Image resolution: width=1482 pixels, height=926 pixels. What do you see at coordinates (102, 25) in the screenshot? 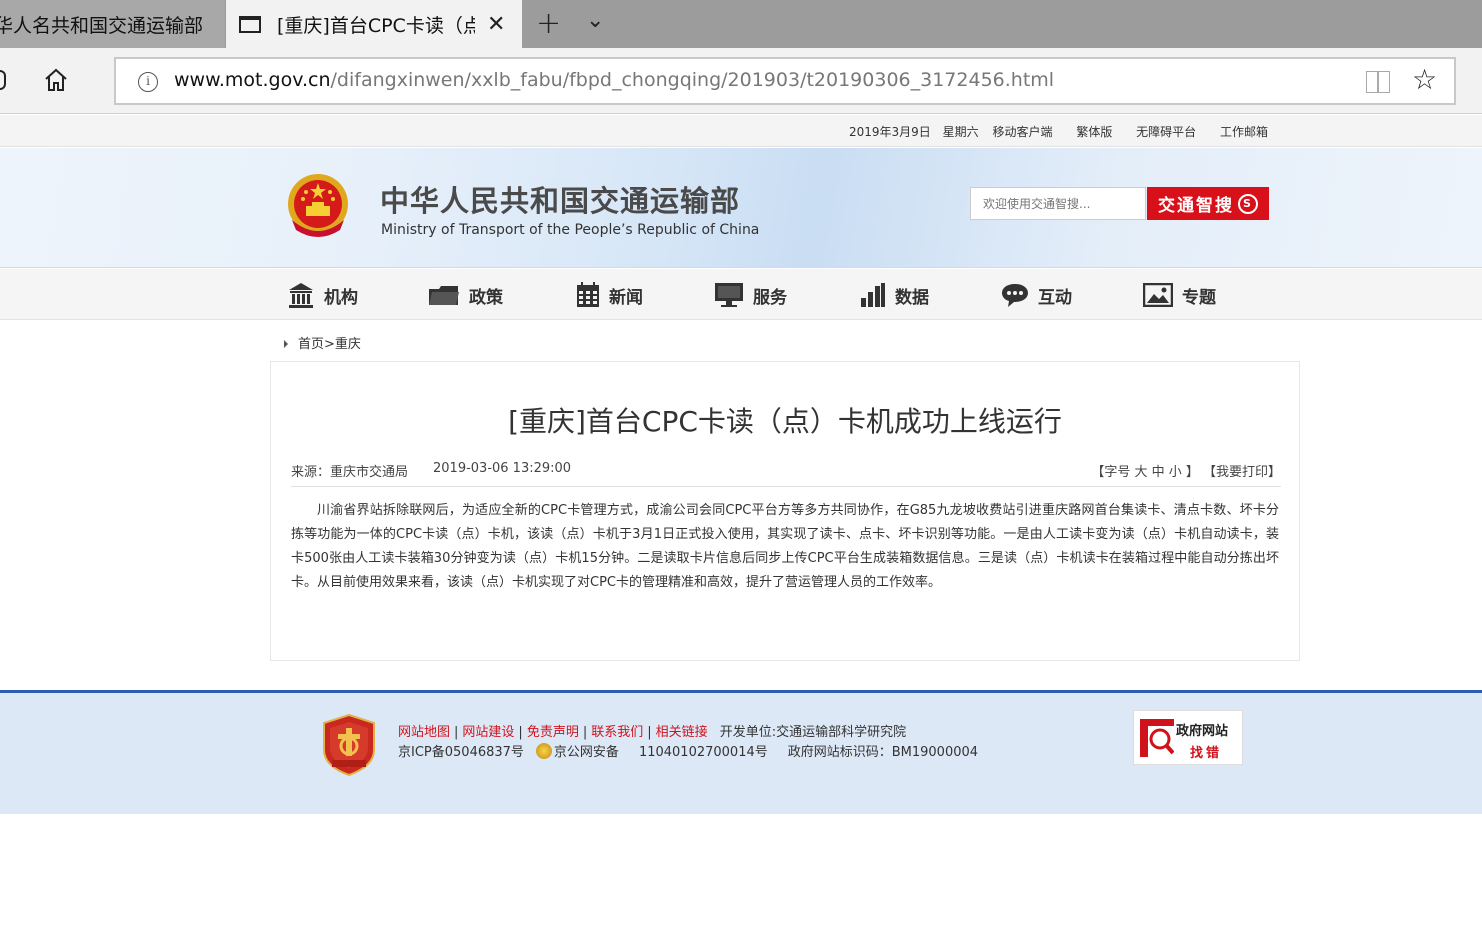
I see `browser-tab-title: 华人名共和国交通运输部` at bounding box center [102, 25].